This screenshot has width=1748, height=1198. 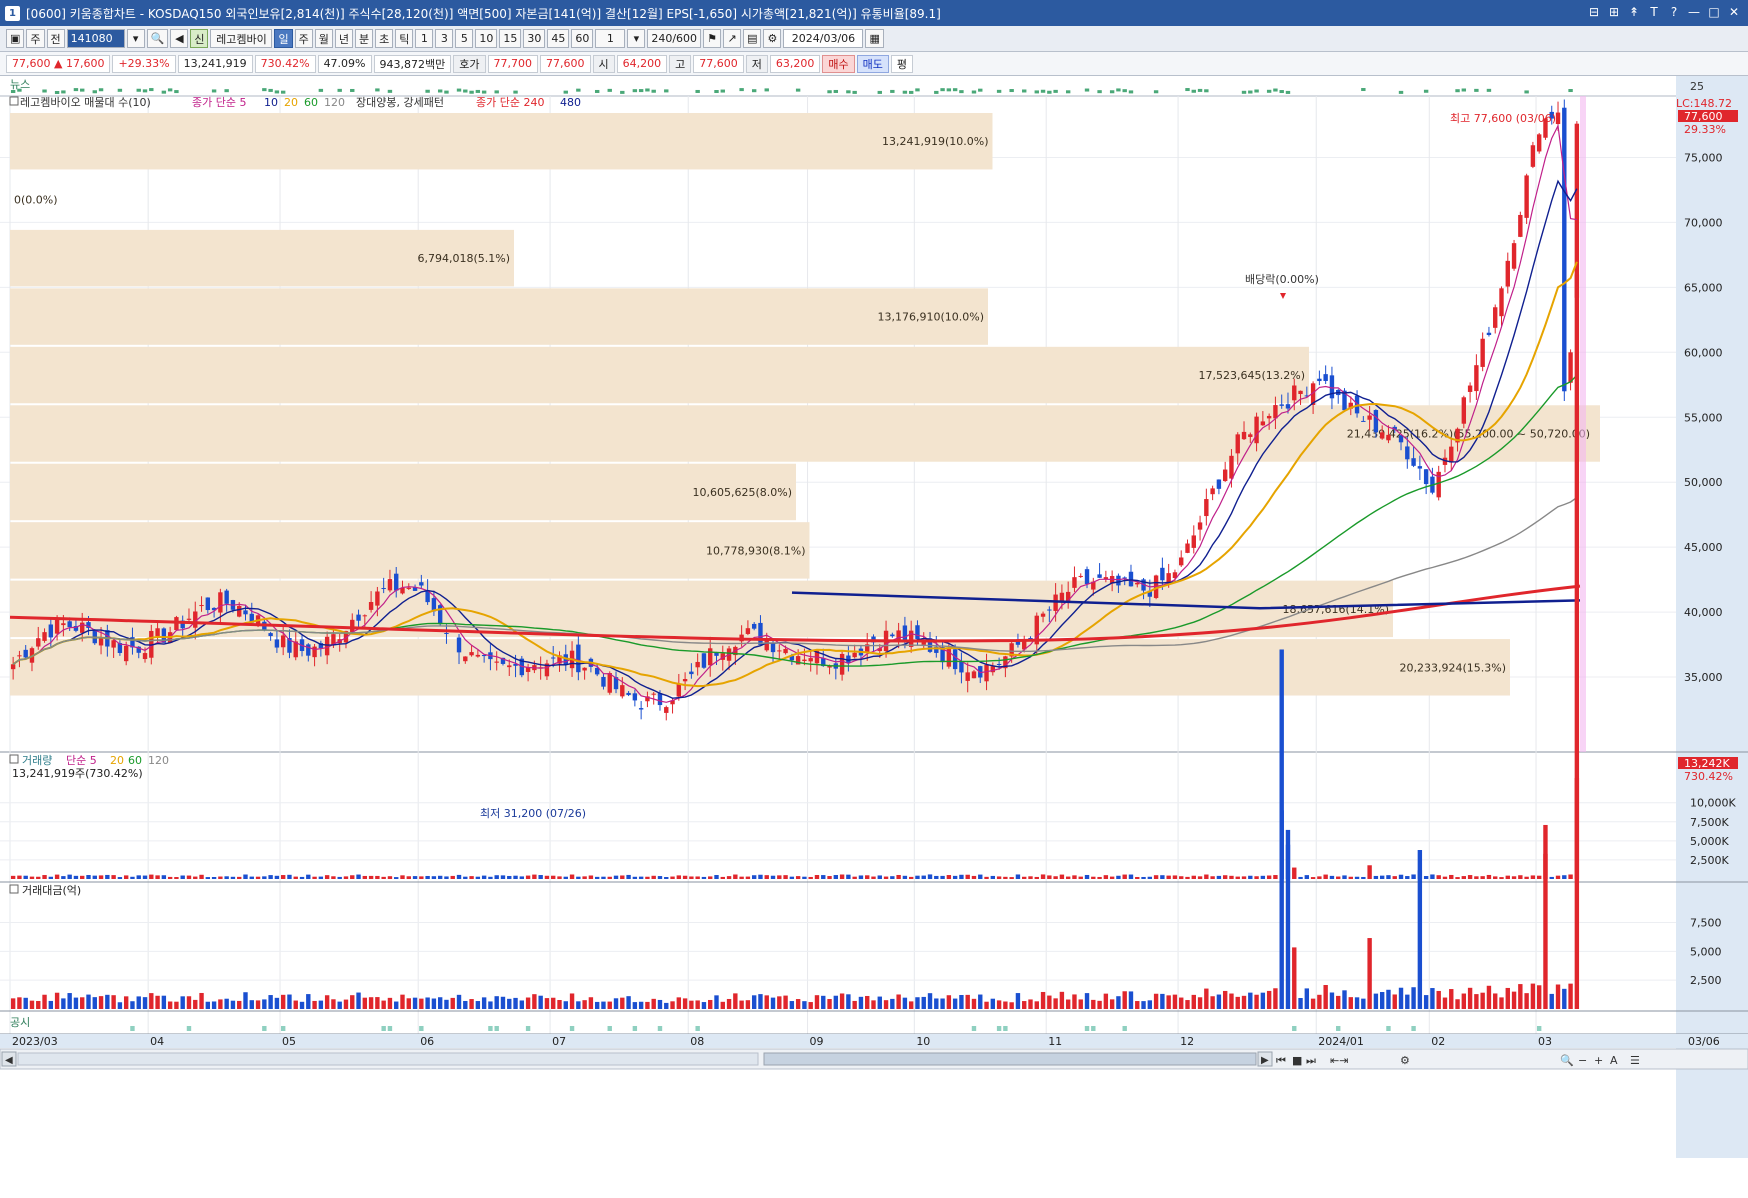 I want to click on period-day-button: 일, so click(x=283, y=38).